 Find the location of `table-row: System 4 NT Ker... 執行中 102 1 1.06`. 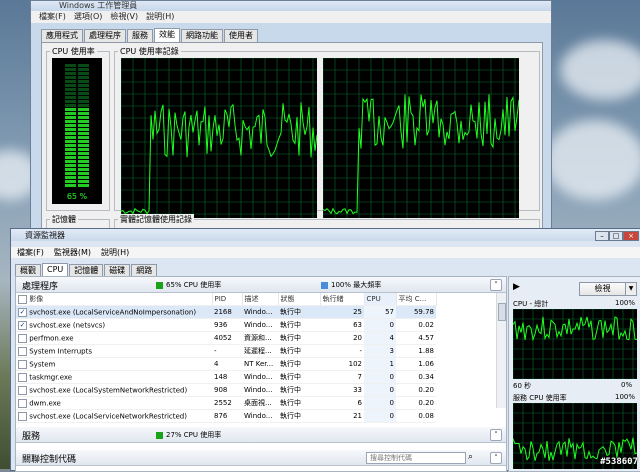

table-row: System 4 NT Ker... 執行中 102 1 1.06 is located at coordinates (226, 364).